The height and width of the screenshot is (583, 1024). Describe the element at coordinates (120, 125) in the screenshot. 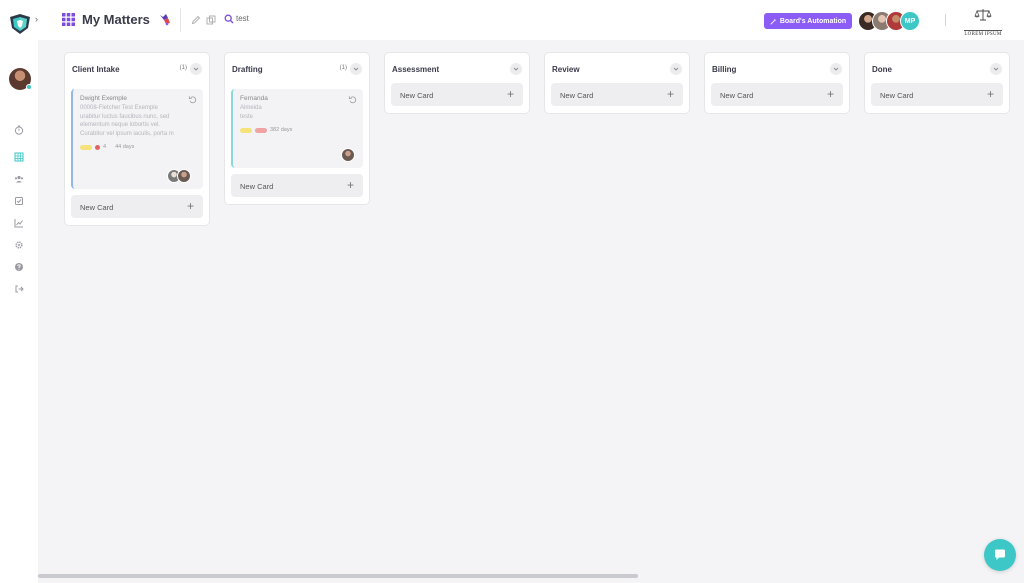

I see `card-description-line: elementum neque lobortis vel.` at that location.